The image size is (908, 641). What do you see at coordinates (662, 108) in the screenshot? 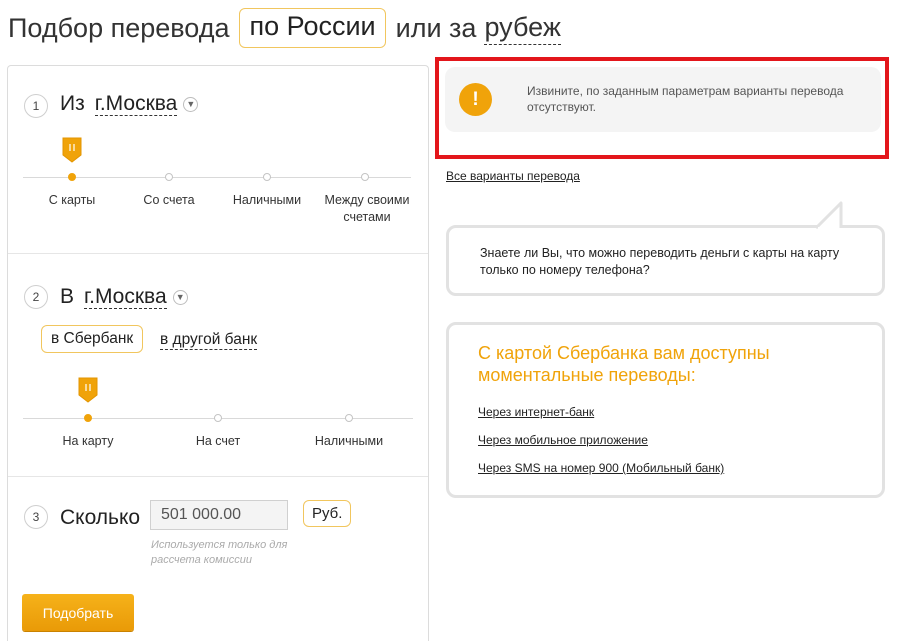
I see `highlight-frame` at bounding box center [662, 108].